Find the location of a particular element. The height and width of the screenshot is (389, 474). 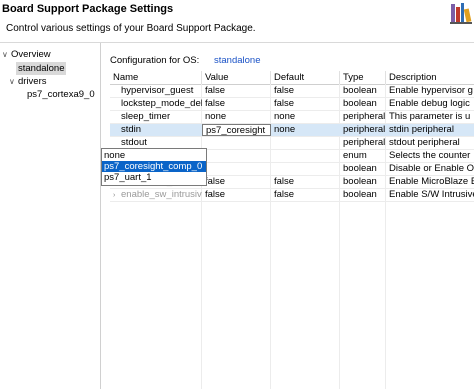

tree-item-label: ps7_cortexa9_0 is located at coordinates (61, 94).